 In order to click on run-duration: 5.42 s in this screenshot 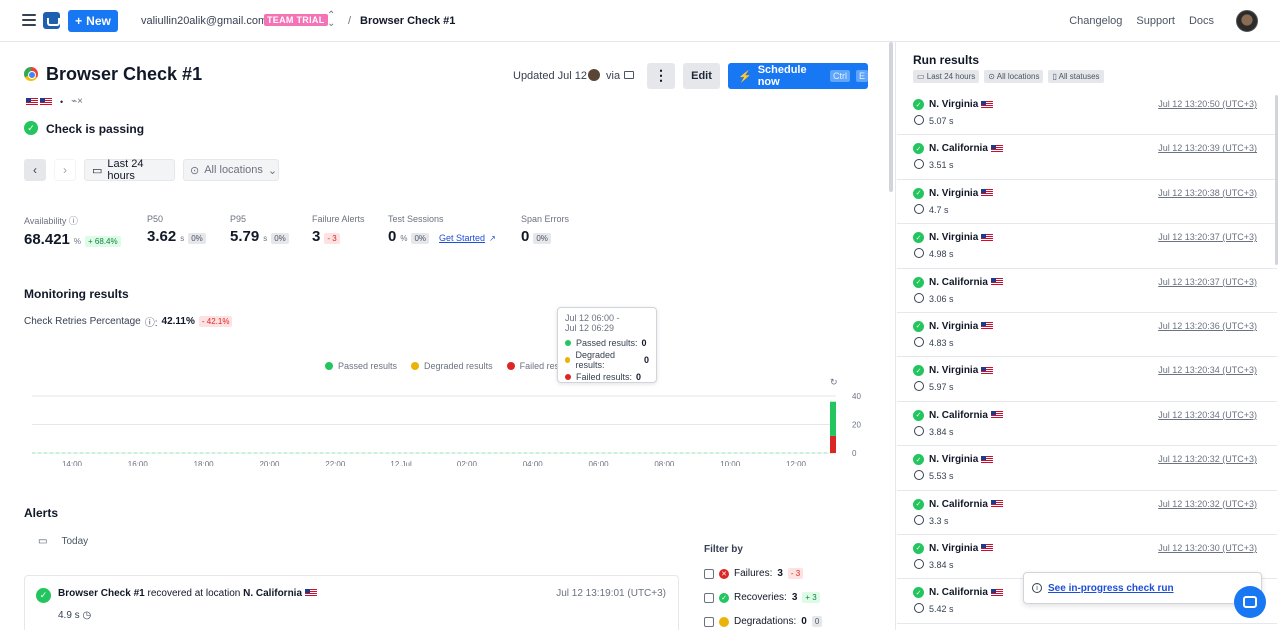, I will do `click(941, 609)`.